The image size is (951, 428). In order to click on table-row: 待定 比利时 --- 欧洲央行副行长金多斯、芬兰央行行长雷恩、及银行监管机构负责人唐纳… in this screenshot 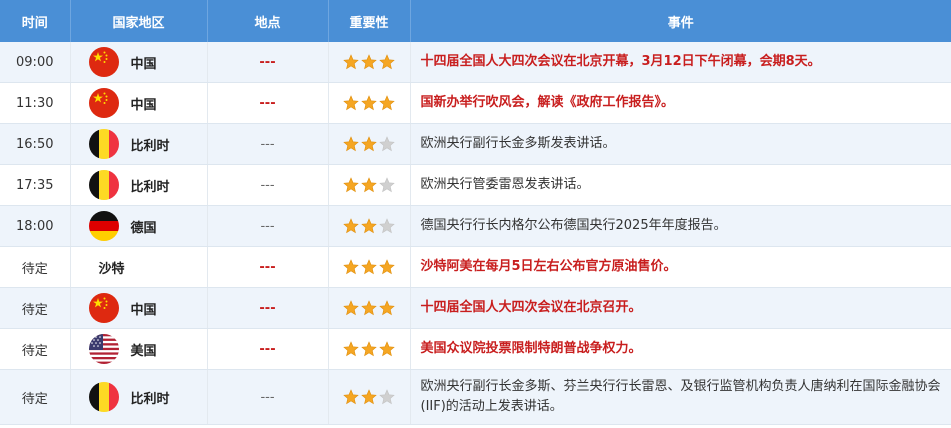, I will do `click(475, 397)`.